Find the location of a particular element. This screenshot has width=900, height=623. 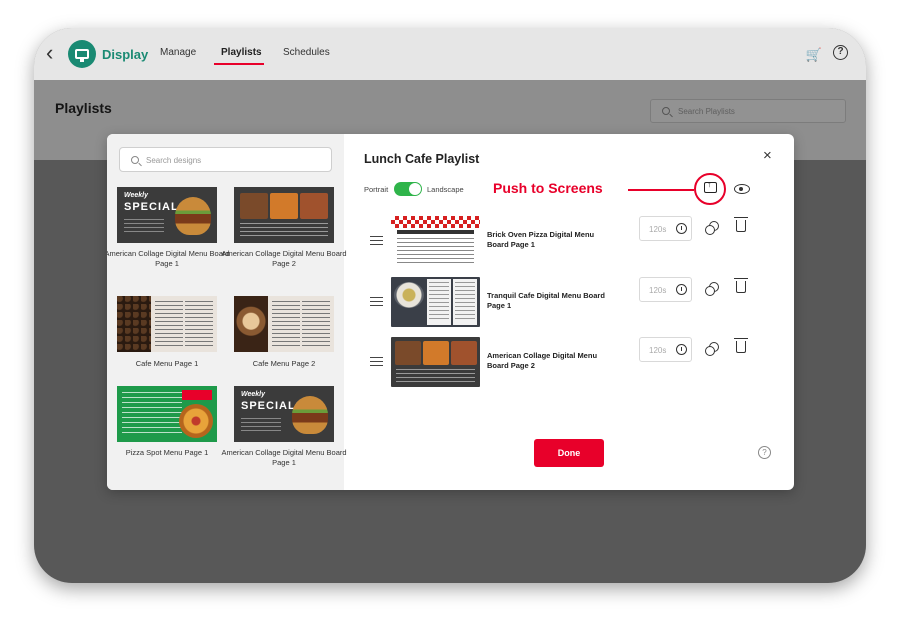

search-icon is located at coordinates (135, 160).